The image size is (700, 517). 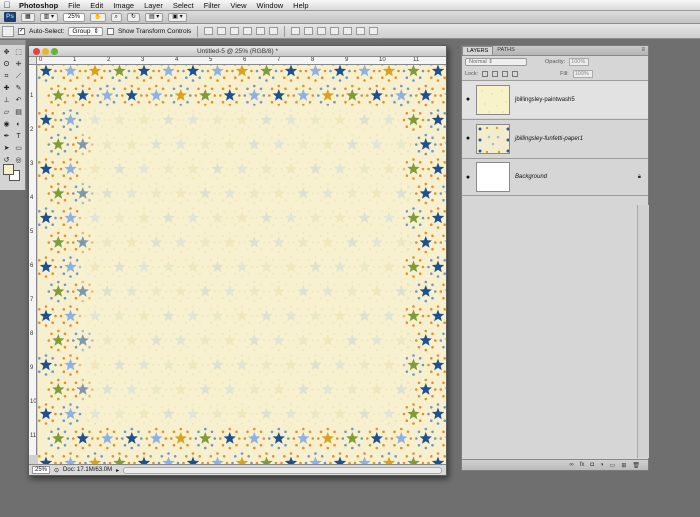 I want to click on move-tool-icon: ✥, so click(x=6, y=52).